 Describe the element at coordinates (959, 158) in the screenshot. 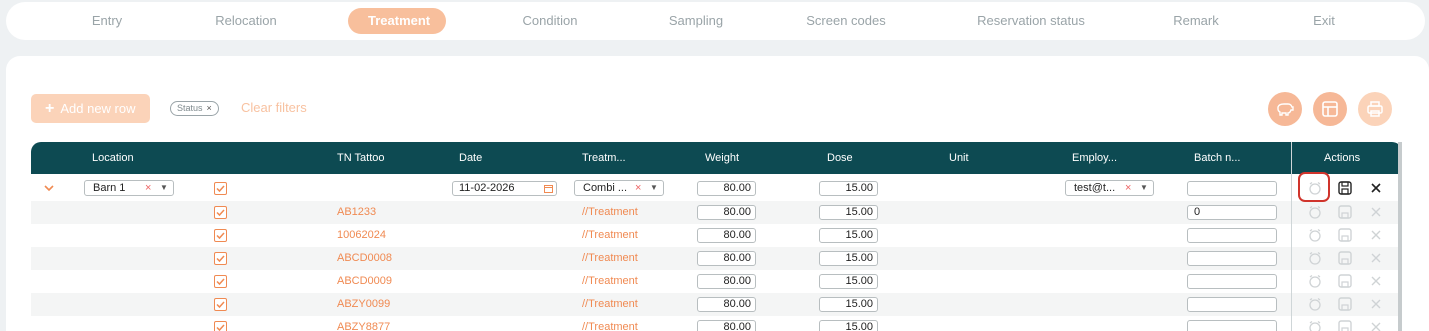

I see `col-unit: Unit` at that location.